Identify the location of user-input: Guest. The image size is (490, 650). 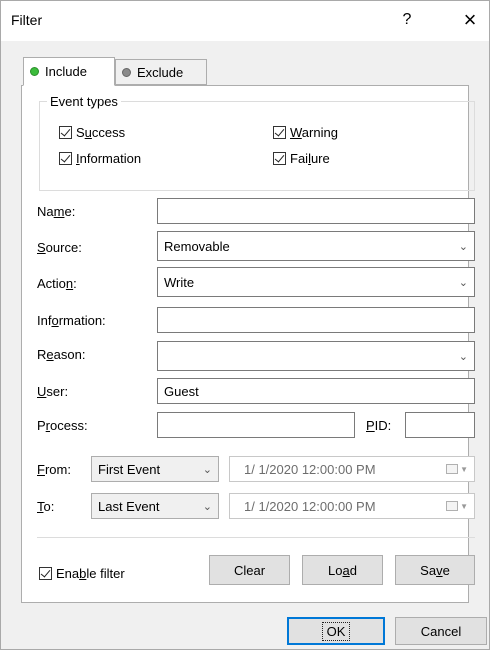
(316, 391).